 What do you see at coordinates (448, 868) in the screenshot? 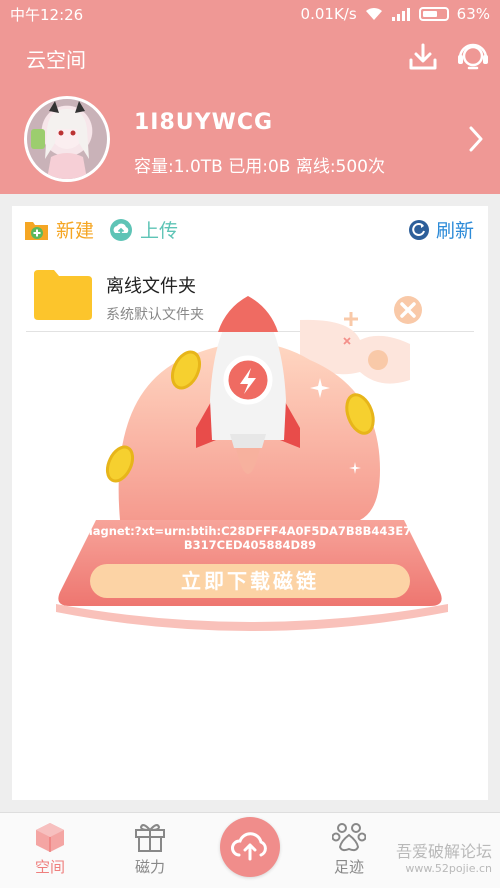
I see `watermark-url: www.52pojie.cn` at bounding box center [448, 868].